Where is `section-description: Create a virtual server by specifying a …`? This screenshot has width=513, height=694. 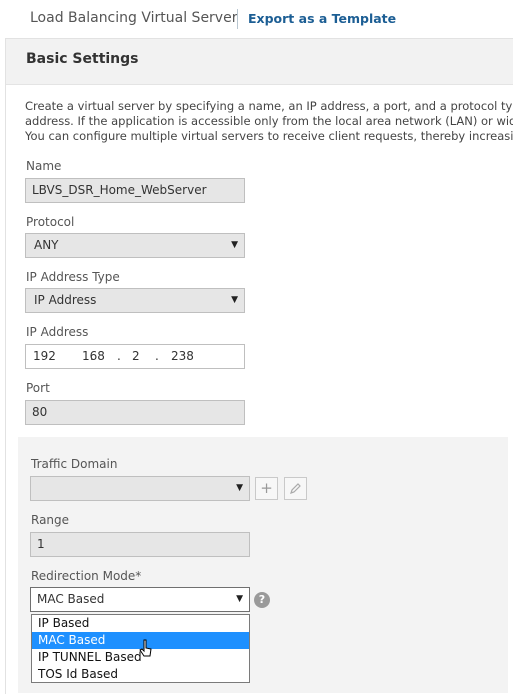 section-description: Create a virtual server by specifying a … is located at coordinates (269, 121).